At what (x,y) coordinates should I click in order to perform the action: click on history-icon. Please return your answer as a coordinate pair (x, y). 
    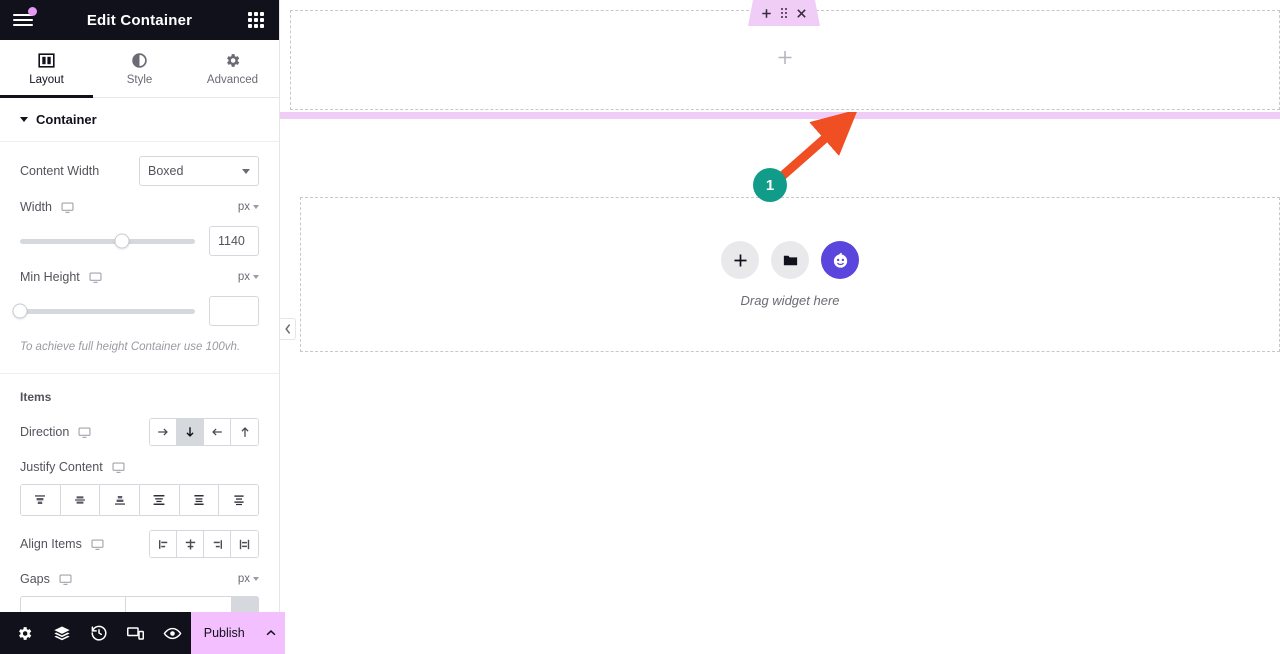
    Looking at the image, I should click on (98, 633).